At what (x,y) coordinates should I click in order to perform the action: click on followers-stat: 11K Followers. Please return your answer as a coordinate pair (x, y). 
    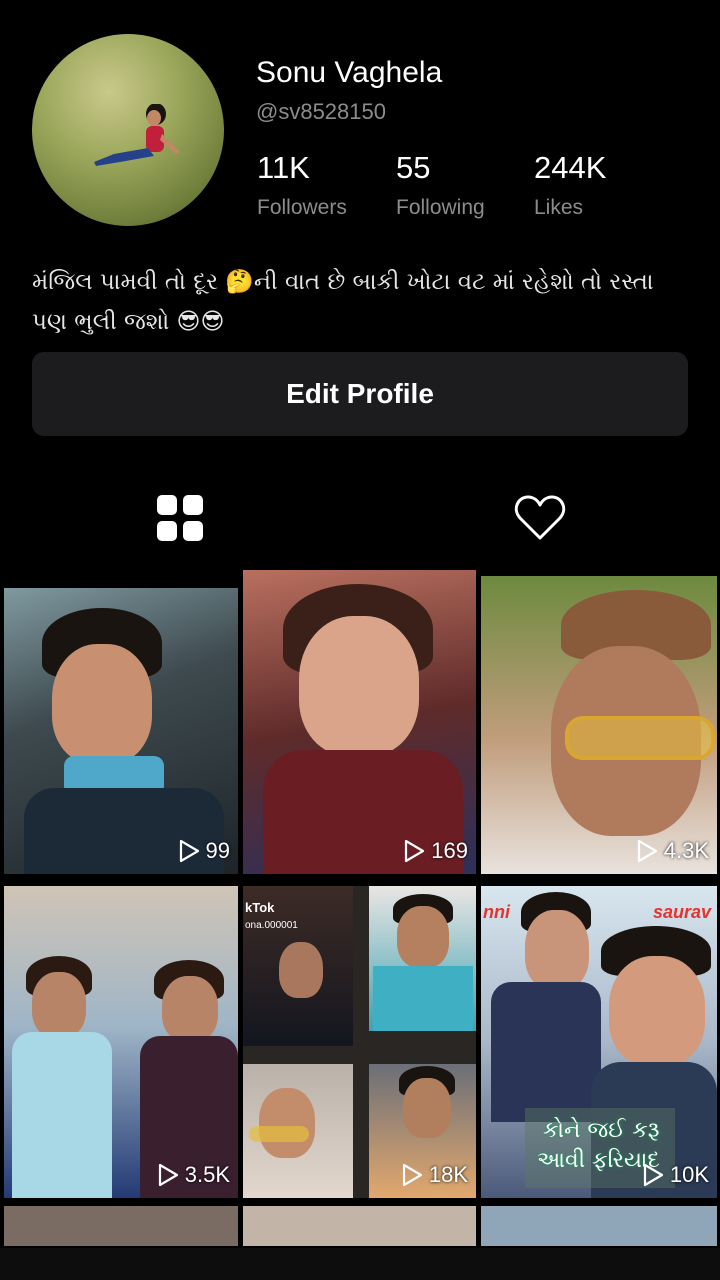
    Looking at the image, I should click on (302, 185).